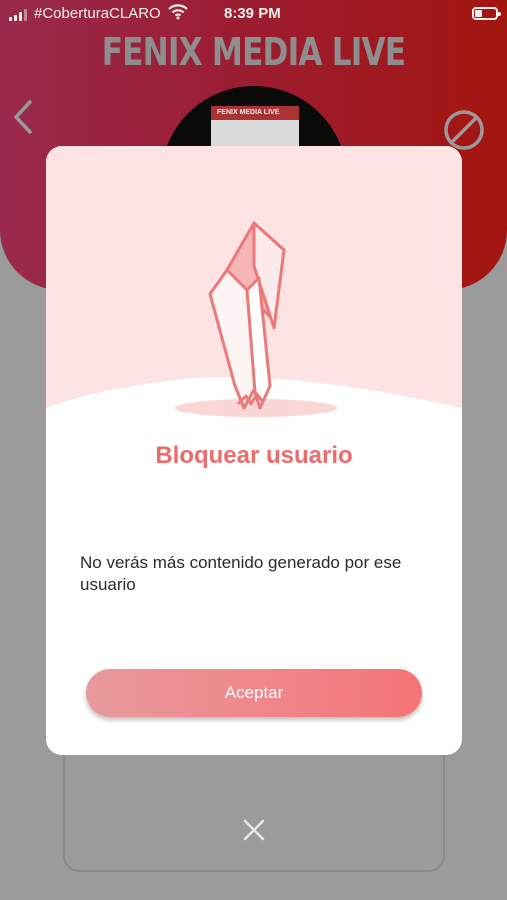 The width and height of the screenshot is (507, 900). I want to click on signal-icon, so click(19, 15).